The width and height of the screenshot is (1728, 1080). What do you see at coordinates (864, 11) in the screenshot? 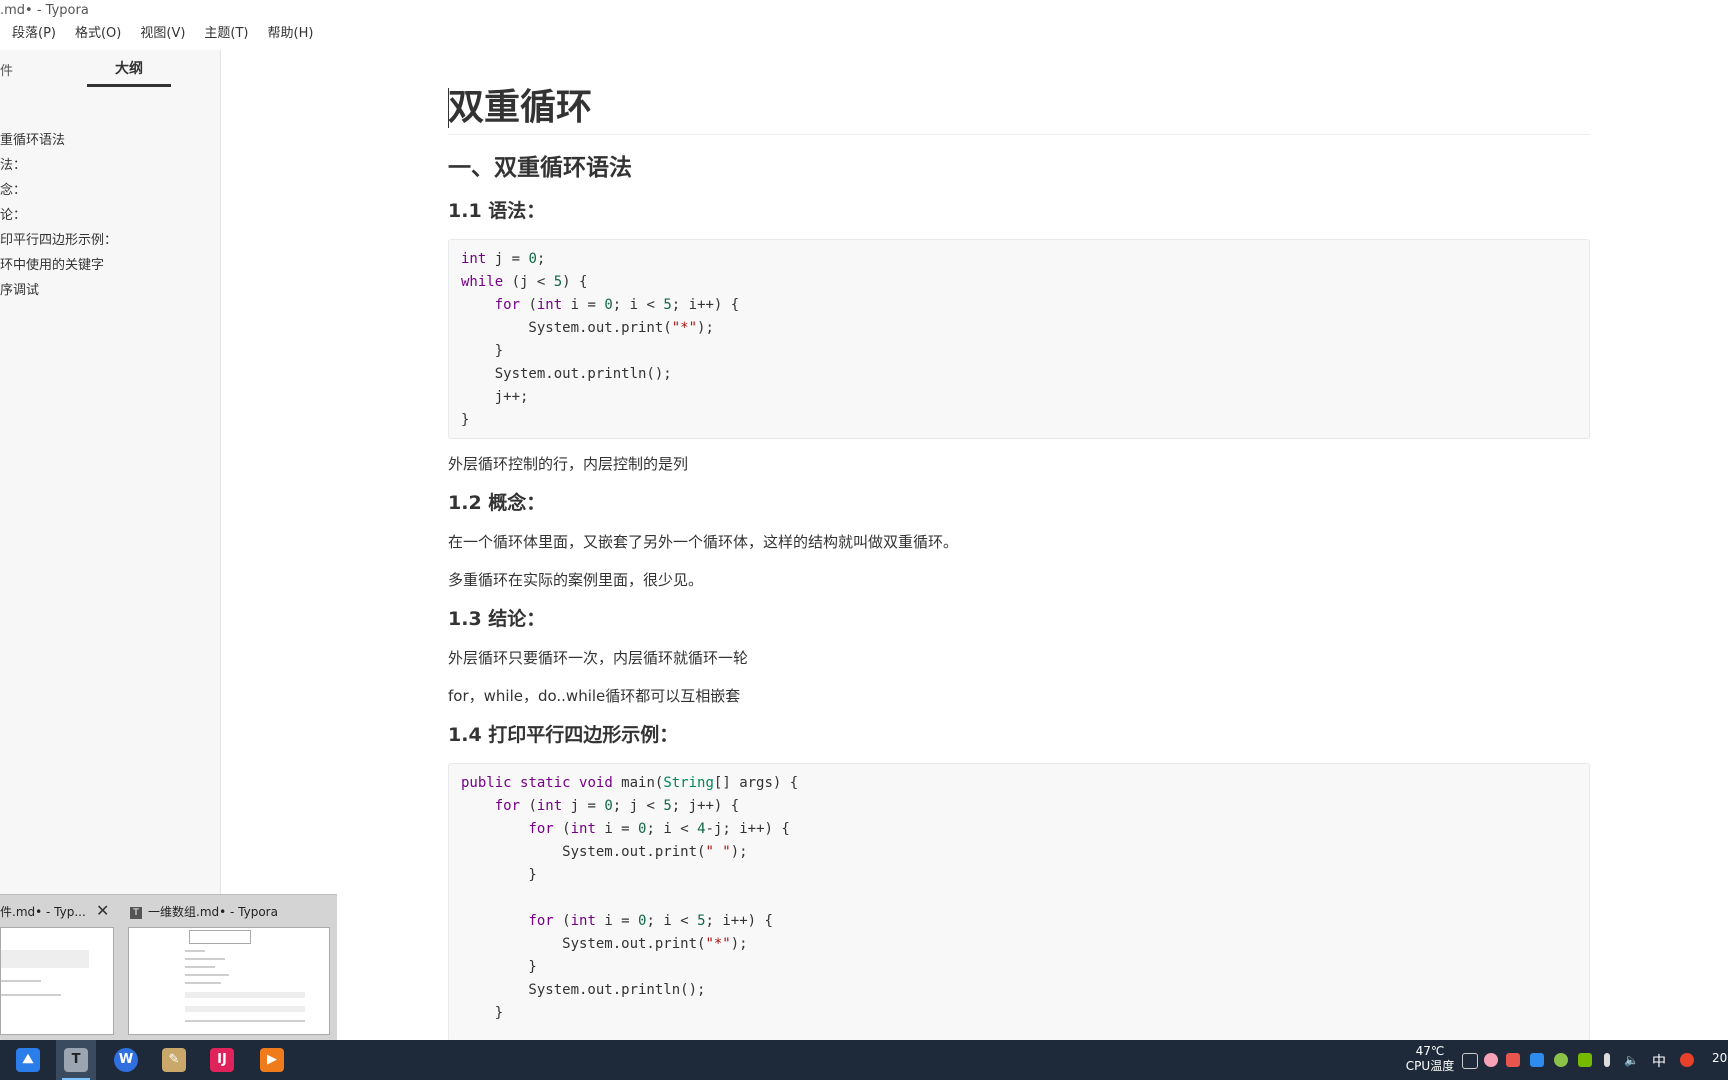
I see `title-bar: .md• - Typora` at bounding box center [864, 11].